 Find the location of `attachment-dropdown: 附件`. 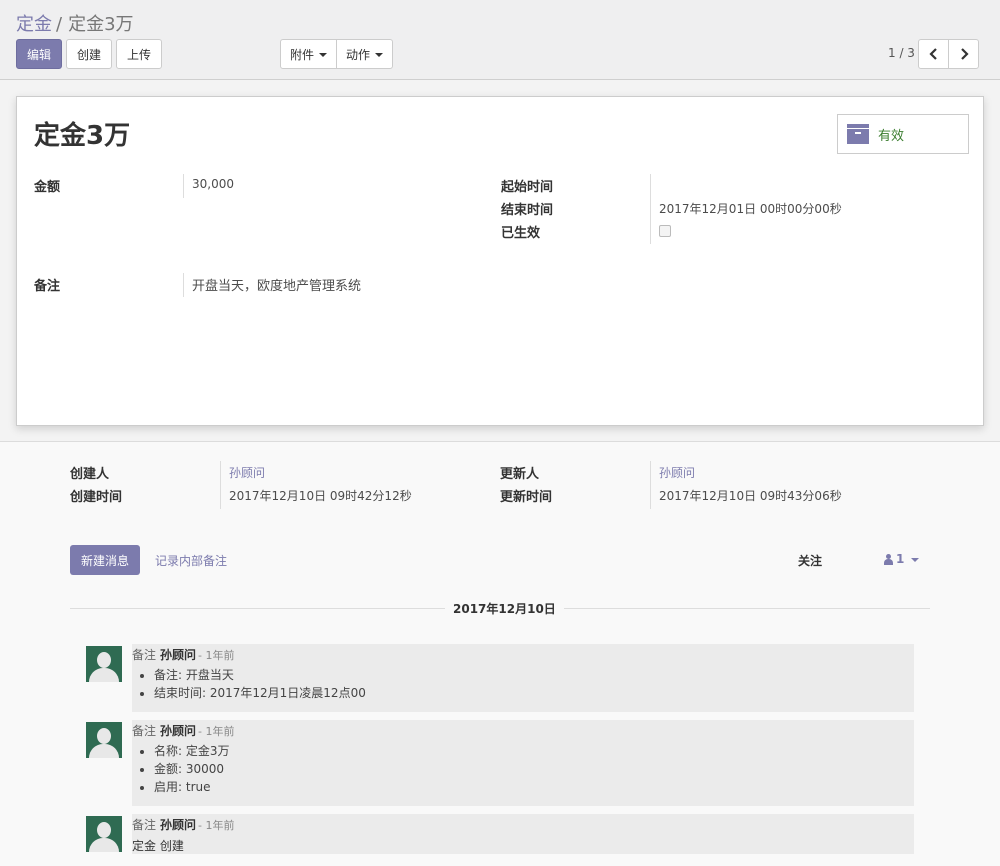

attachment-dropdown: 附件 is located at coordinates (308, 54).